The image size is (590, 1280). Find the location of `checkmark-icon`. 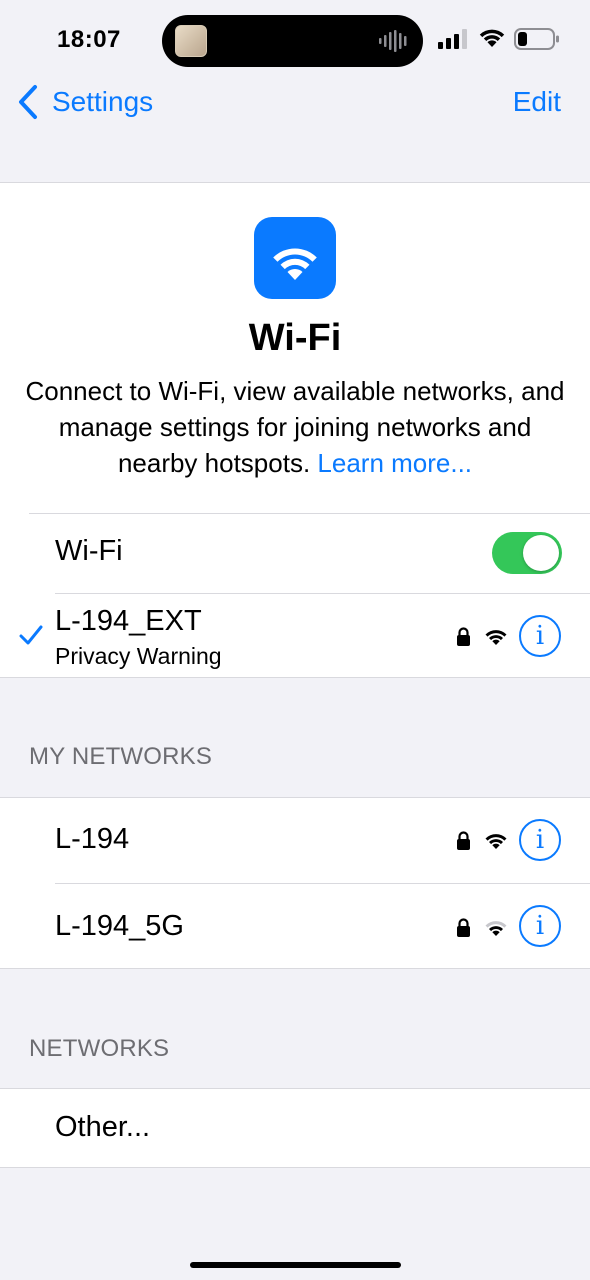

checkmark-icon is located at coordinates (31, 635).